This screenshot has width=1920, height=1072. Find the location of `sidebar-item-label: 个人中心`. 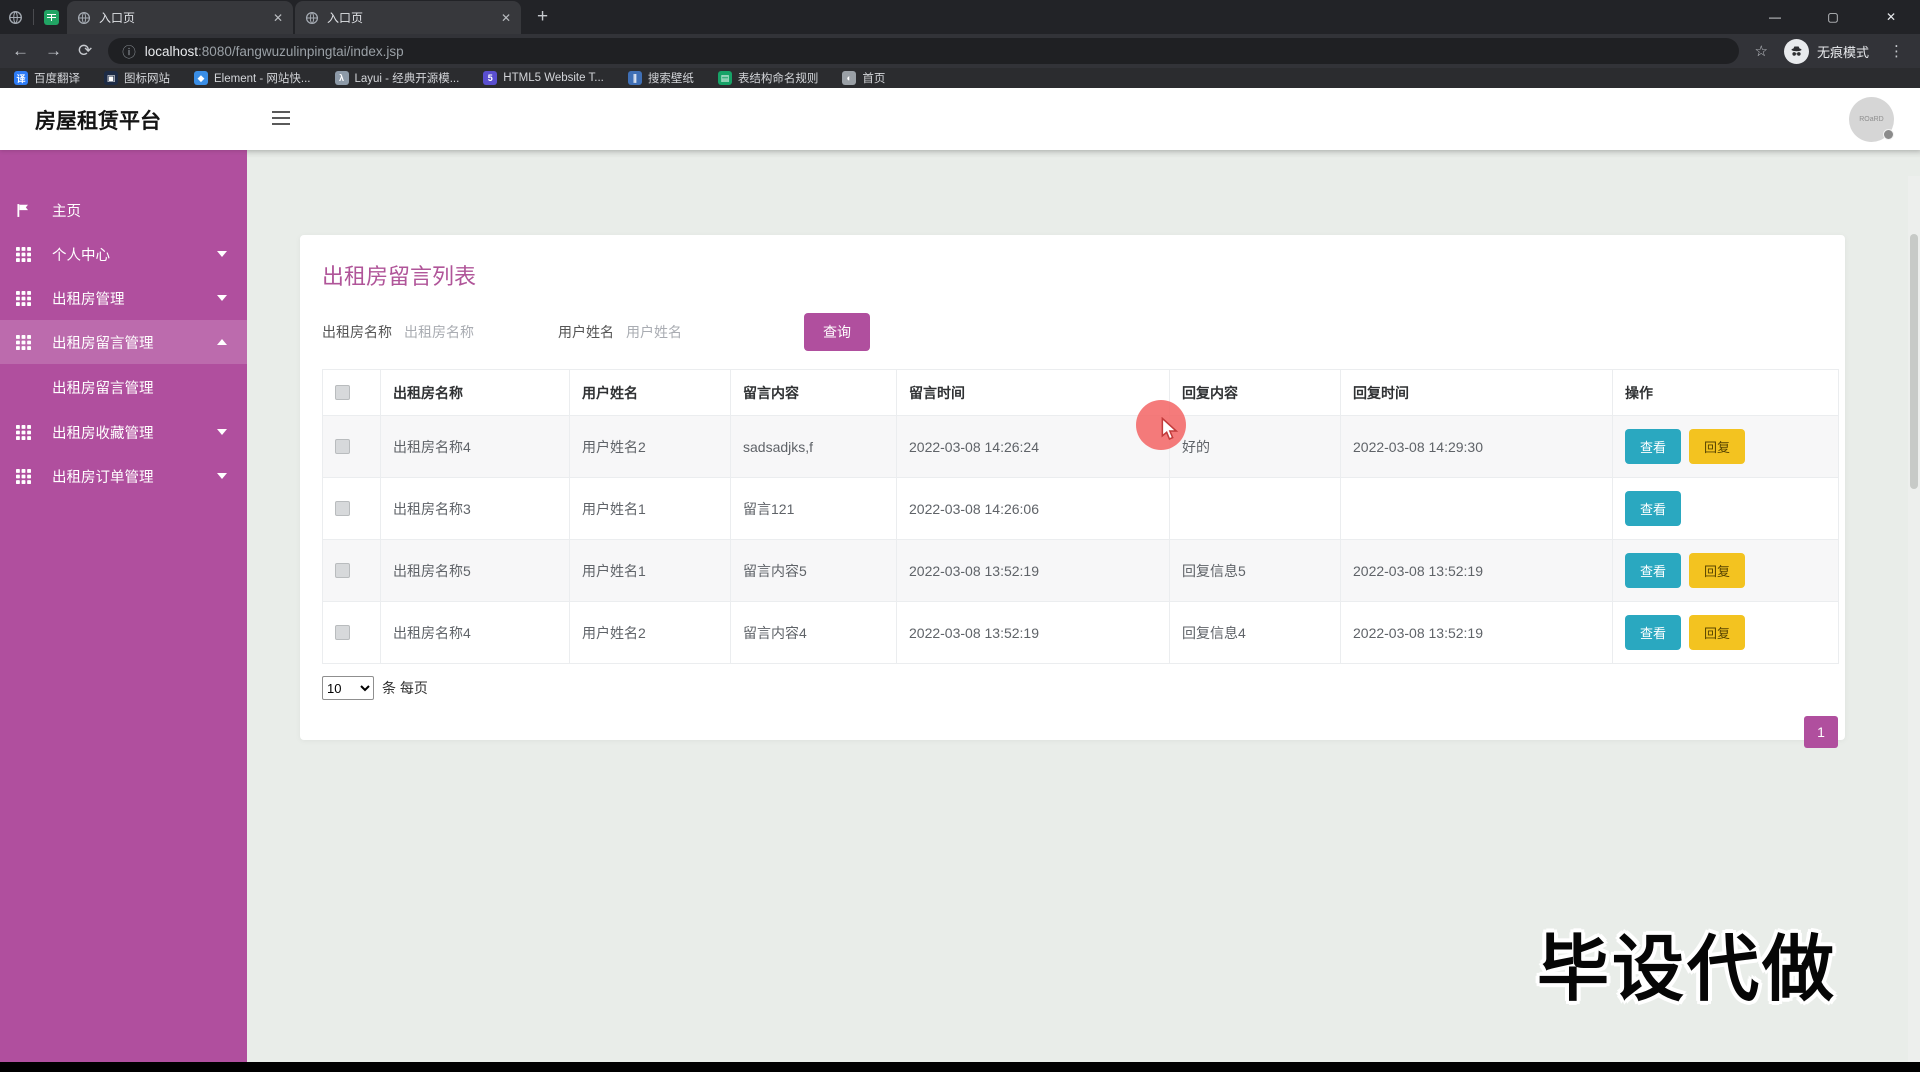

sidebar-item-label: 个人中心 is located at coordinates (81, 255).